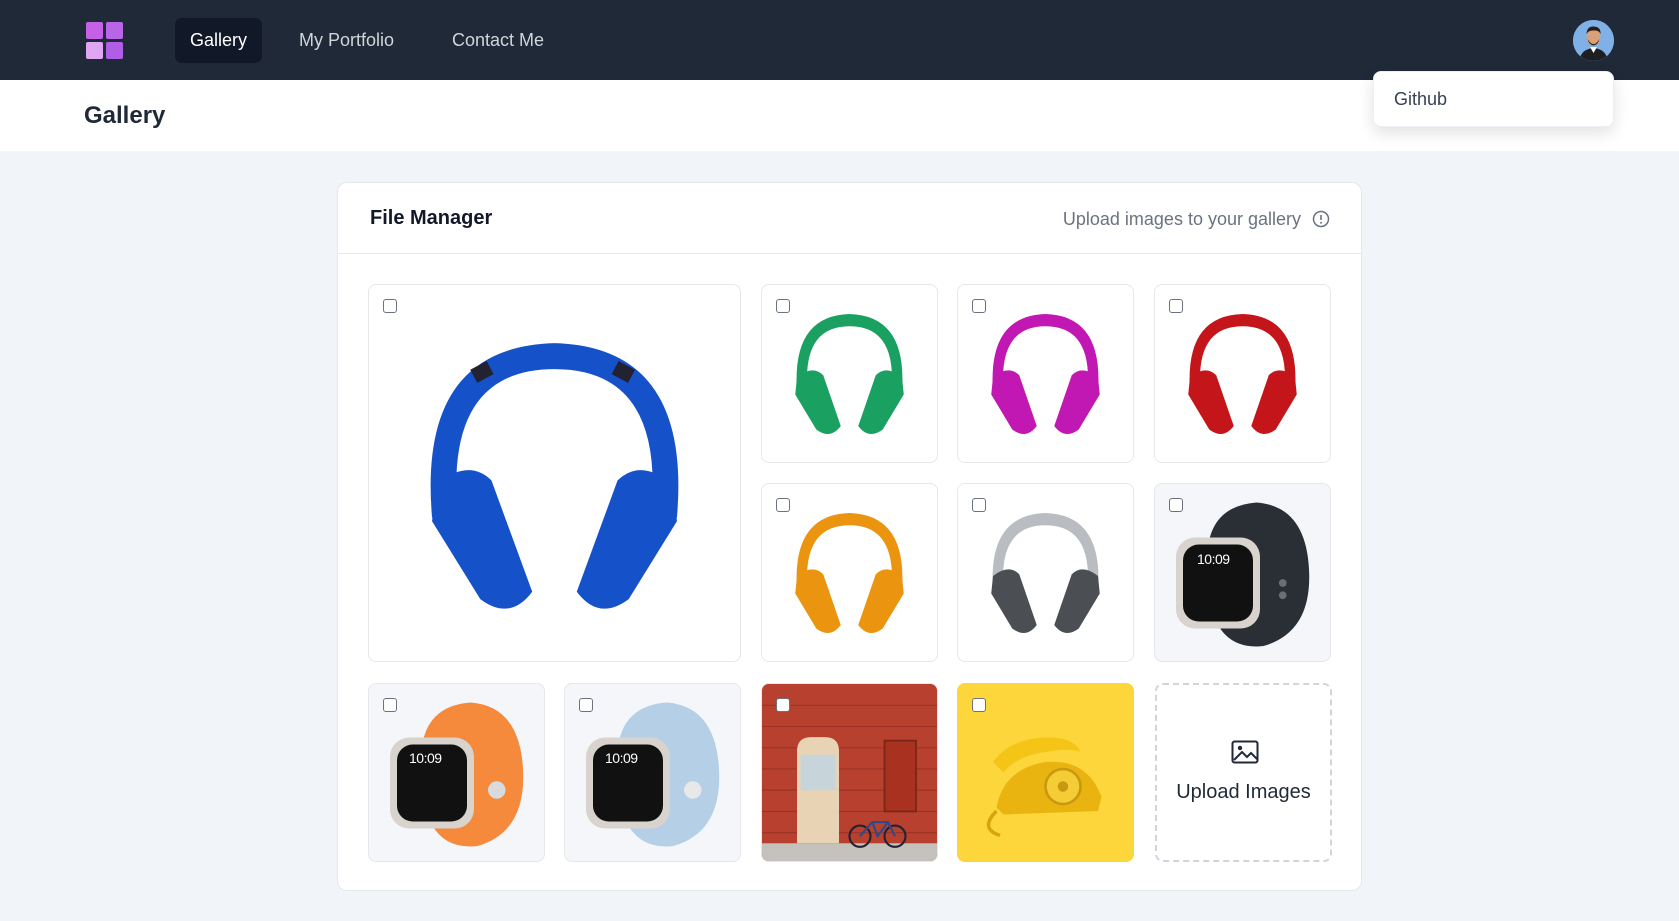 The height and width of the screenshot is (921, 1679). Describe the element at coordinates (1321, 219) in the screenshot. I see `info-icon` at that location.